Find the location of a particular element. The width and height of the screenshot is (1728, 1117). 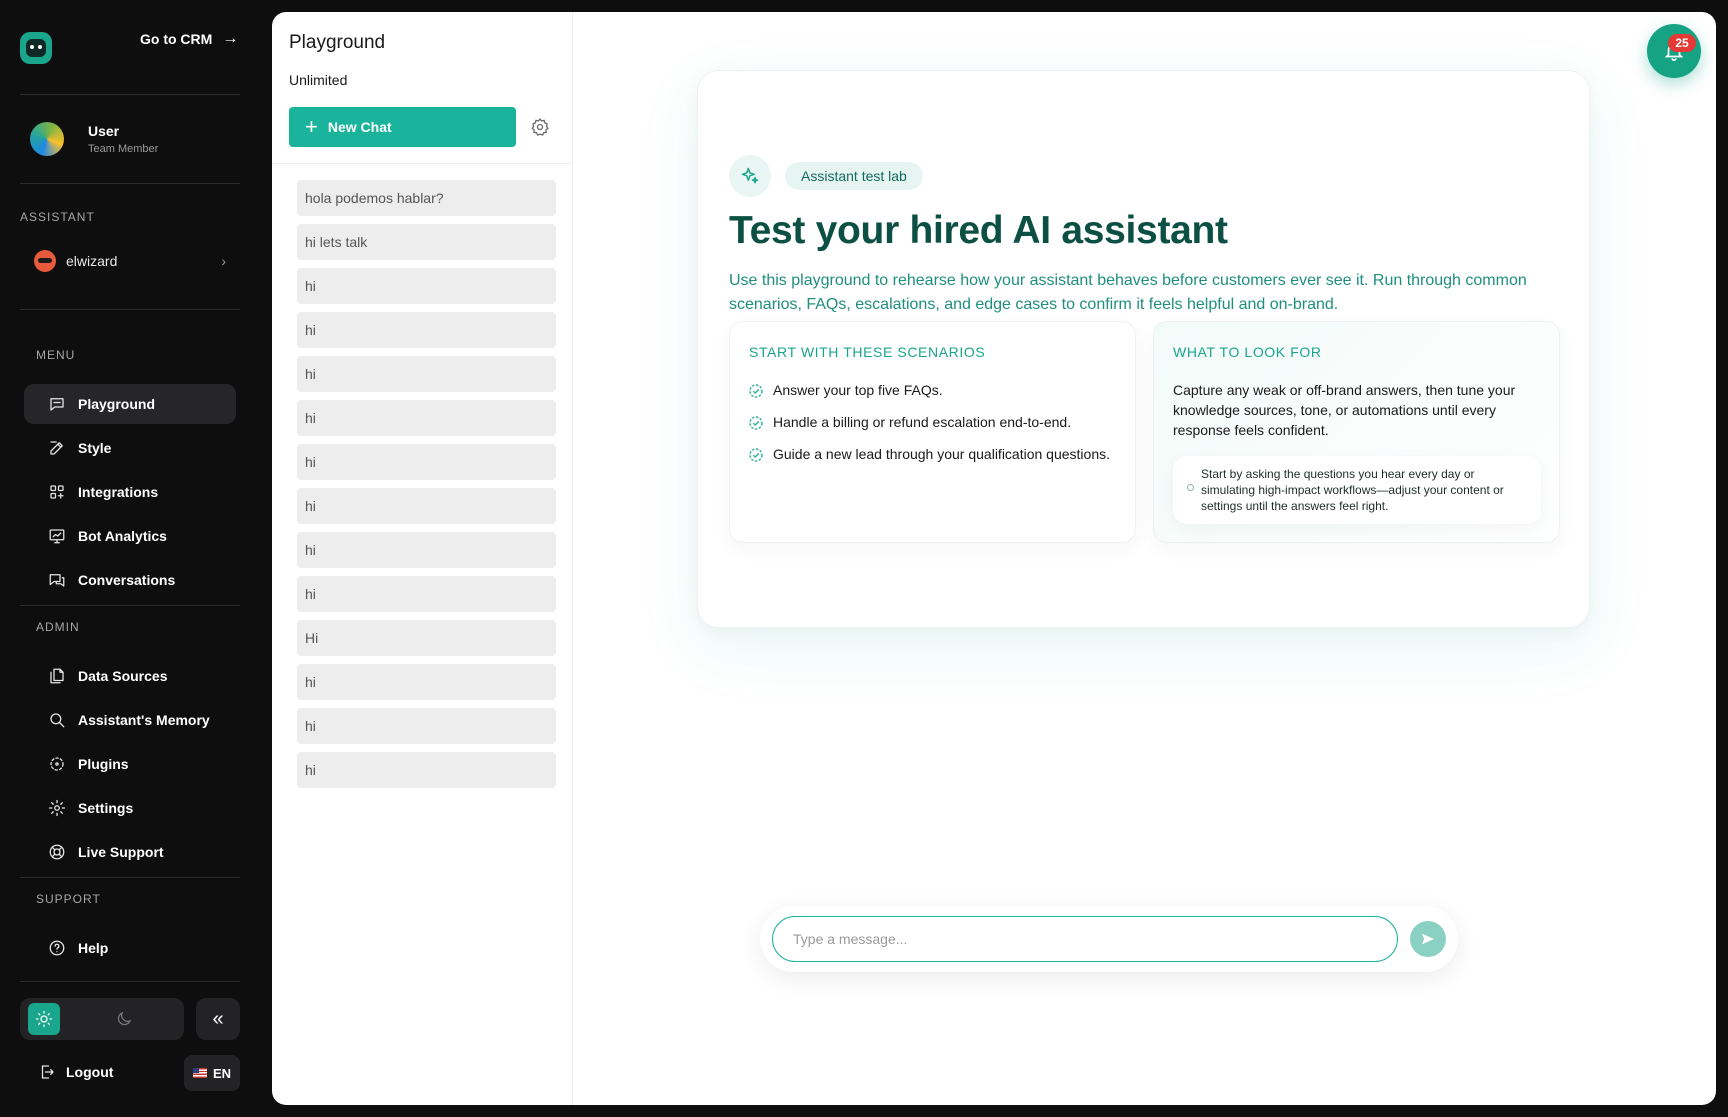

sun-icon is located at coordinates (44, 1019).